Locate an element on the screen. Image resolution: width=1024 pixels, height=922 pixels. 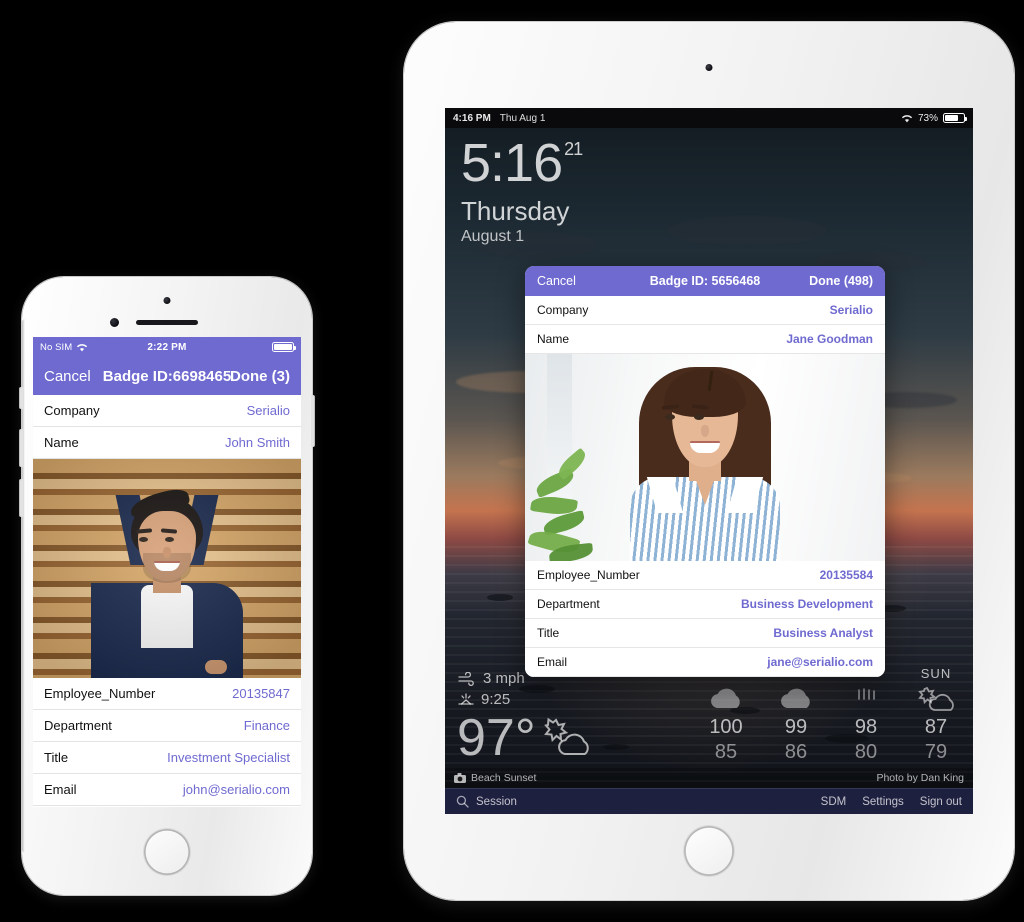
detail-row-email: Email john@serialio.com is located at coordinates (167, 790).